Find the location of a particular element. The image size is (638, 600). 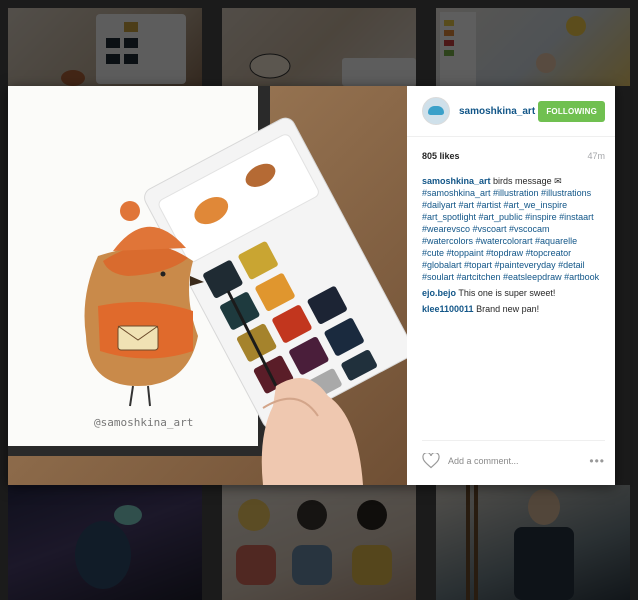

photo-signature: @samoshkina_art is located at coordinates (143, 422).